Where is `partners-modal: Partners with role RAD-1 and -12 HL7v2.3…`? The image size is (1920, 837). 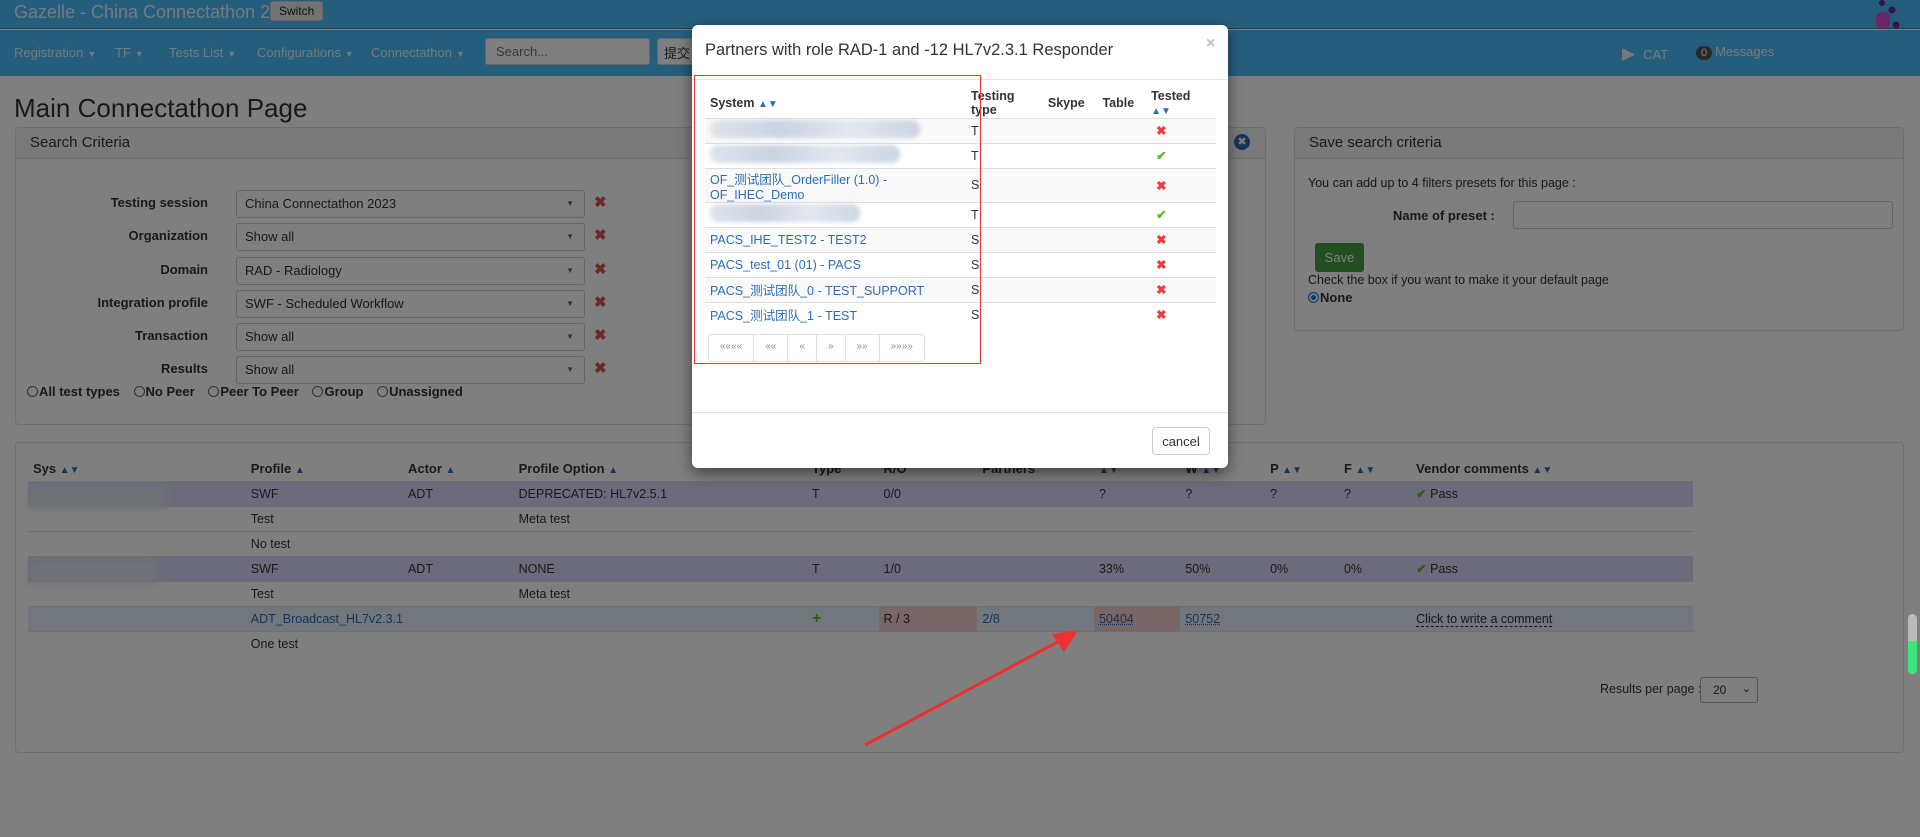
partners-modal: Partners with role RAD-1 and -12 HL7v2.3… is located at coordinates (960, 246).